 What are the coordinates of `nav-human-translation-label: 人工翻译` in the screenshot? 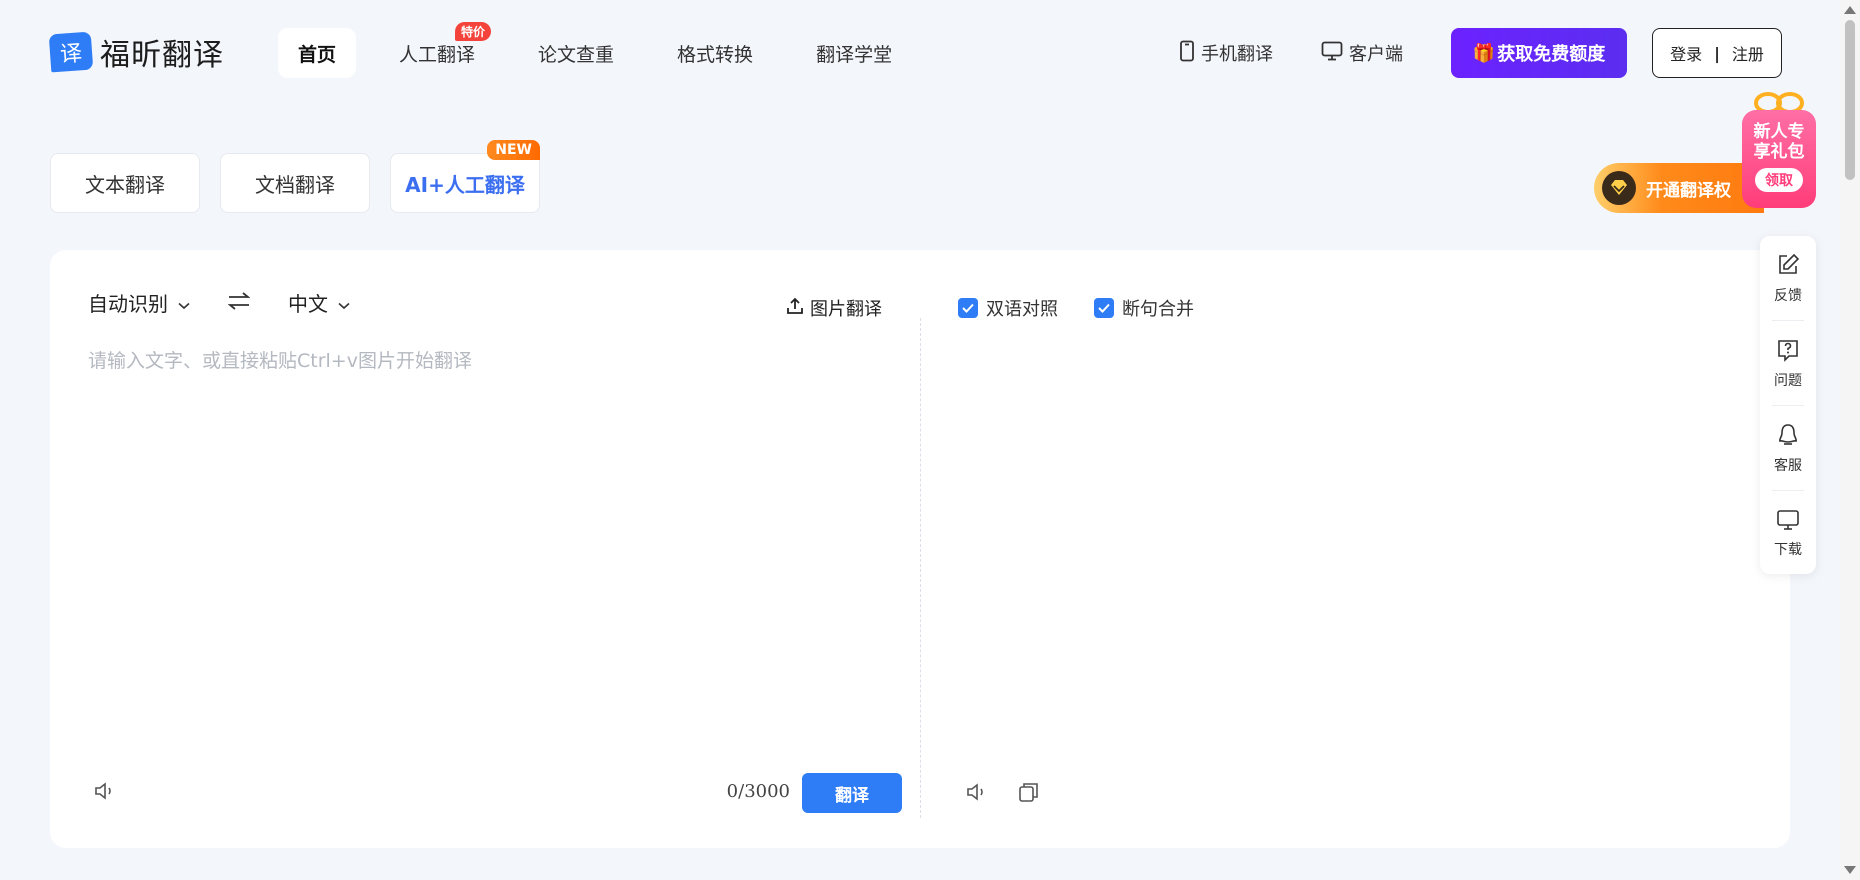 It's located at (437, 54).